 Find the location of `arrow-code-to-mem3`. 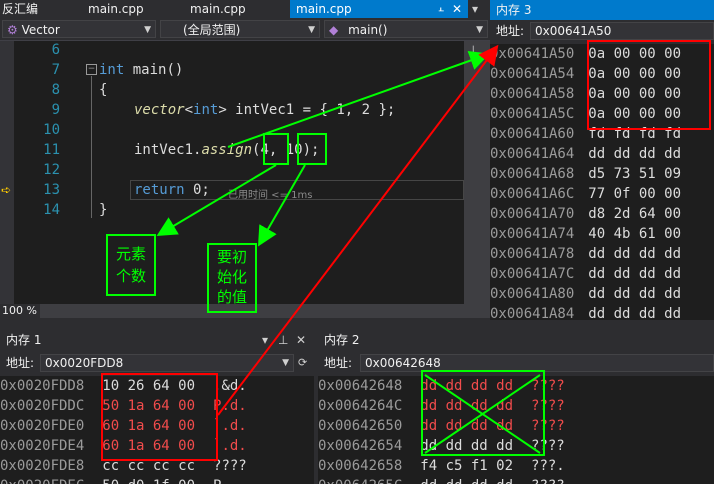

arrow-code-to-mem3 is located at coordinates (358, 99).